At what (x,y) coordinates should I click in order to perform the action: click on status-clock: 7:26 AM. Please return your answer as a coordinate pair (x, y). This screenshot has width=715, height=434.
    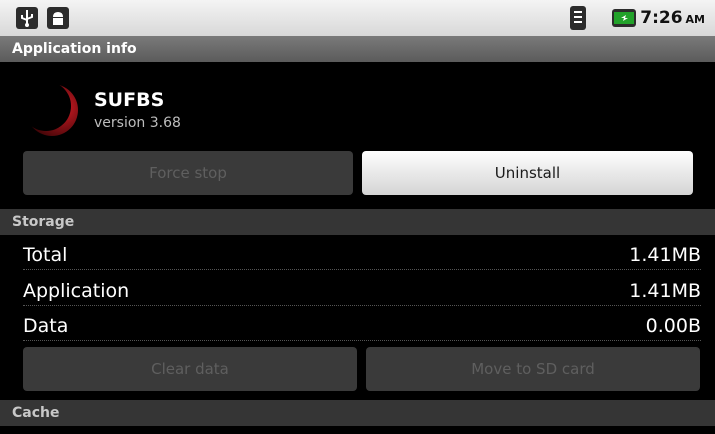
    Looking at the image, I should click on (672, 18).